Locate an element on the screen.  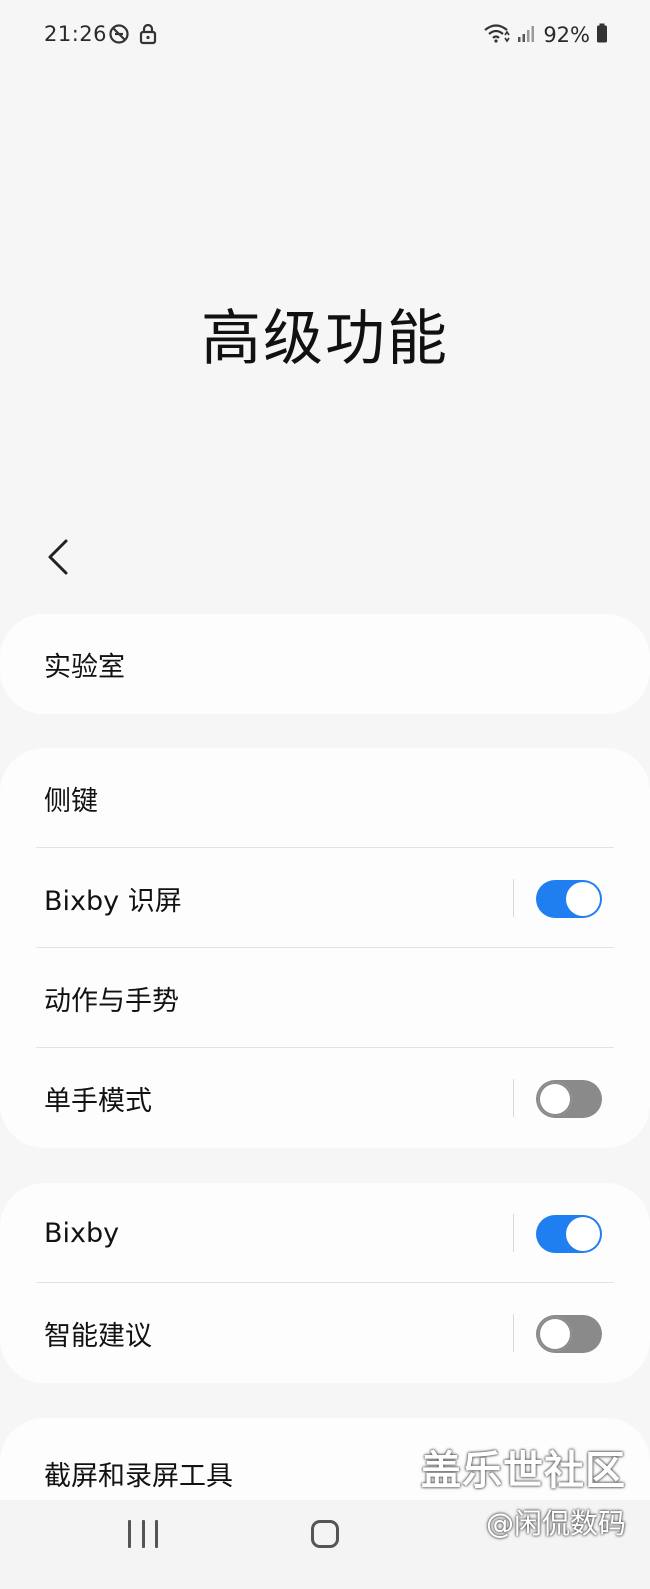
row-label: 实验室 is located at coordinates (84, 667).